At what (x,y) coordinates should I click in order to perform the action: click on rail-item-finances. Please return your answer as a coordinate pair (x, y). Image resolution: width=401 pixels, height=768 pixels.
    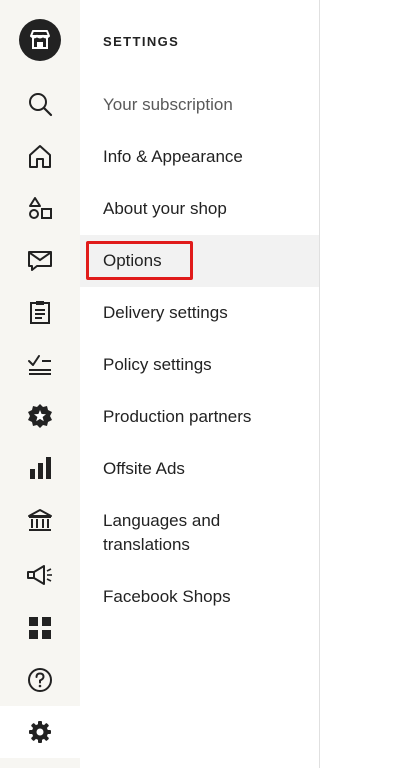
    Looking at the image, I should click on (40, 520).